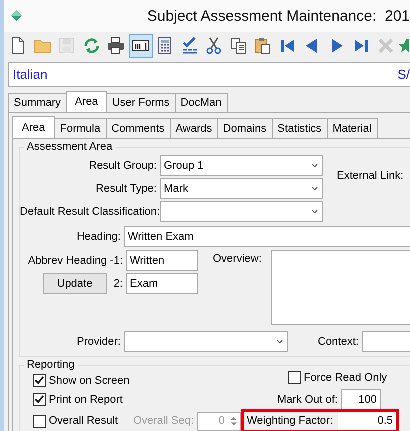  Describe the element at coordinates (75, 260) in the screenshot. I see `field-label: Abbrev Heading -1:` at that location.